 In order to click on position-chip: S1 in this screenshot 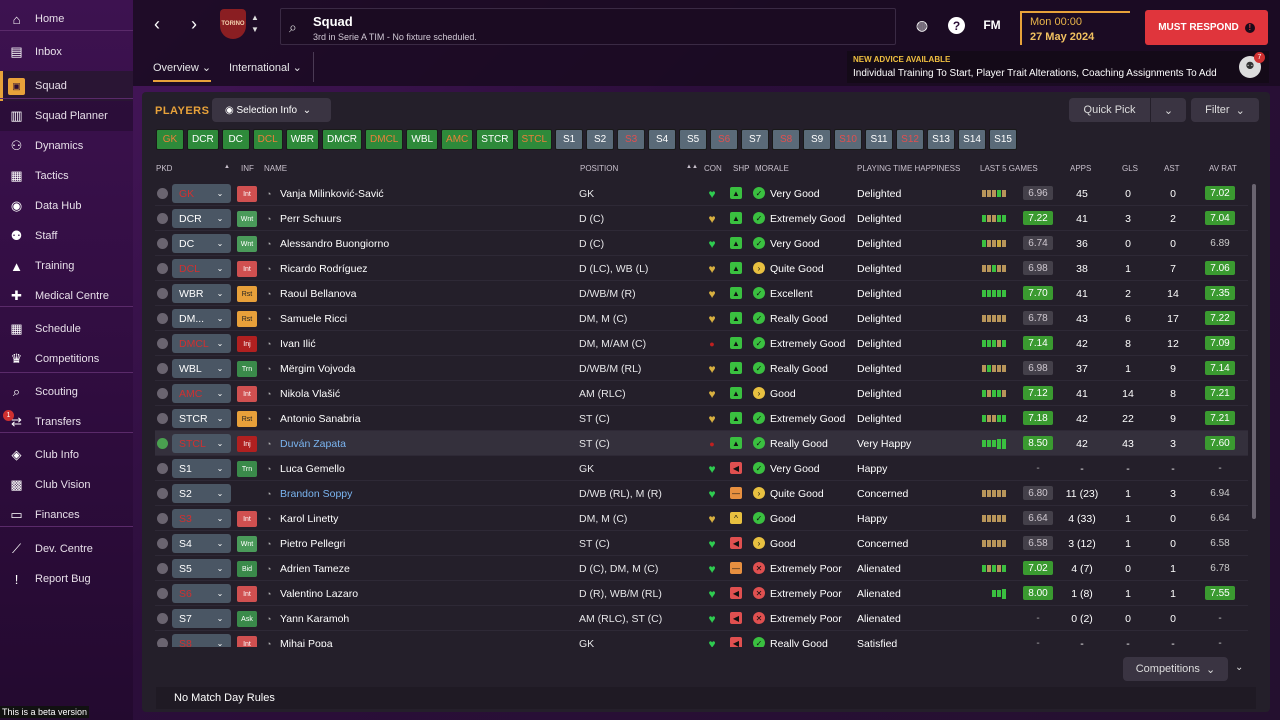, I will do `click(569, 139)`.